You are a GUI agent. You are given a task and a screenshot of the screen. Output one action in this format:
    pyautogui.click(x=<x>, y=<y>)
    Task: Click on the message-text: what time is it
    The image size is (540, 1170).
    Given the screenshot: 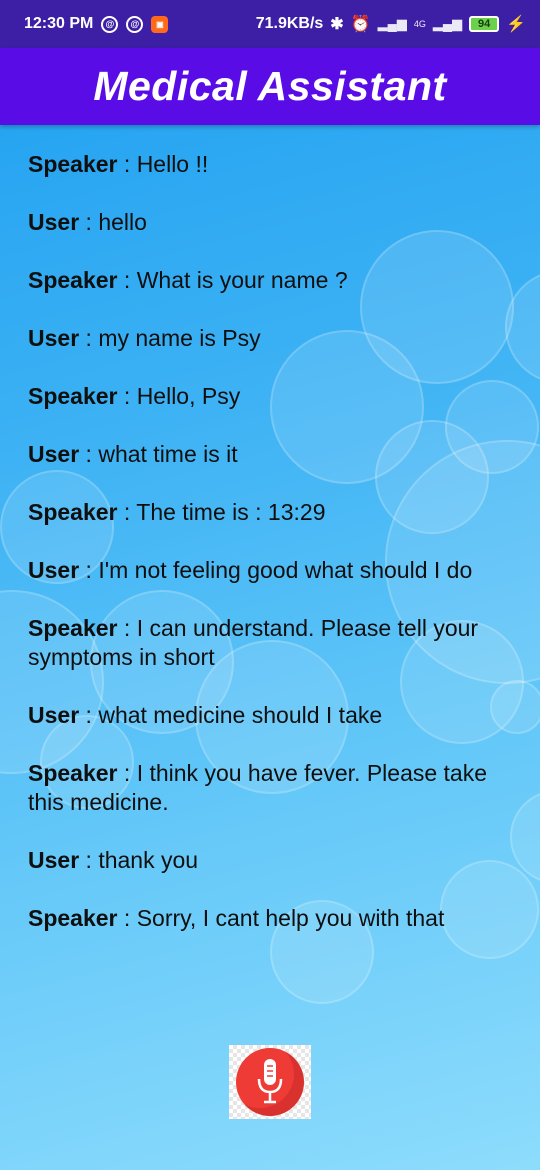 What is the action you would take?
    pyautogui.click(x=168, y=454)
    